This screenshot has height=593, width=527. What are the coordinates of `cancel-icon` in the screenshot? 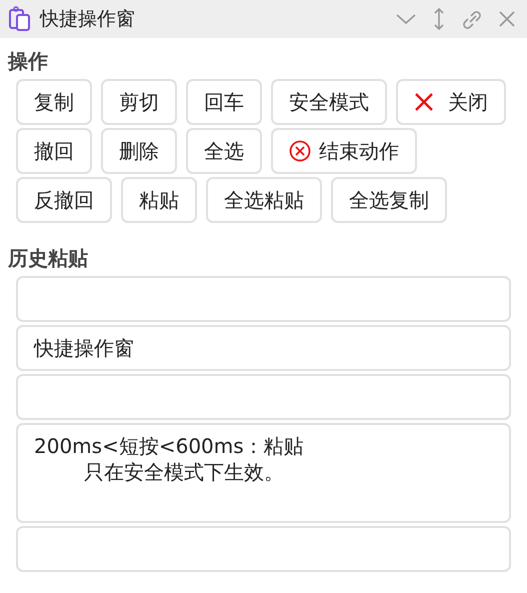 It's located at (300, 151).